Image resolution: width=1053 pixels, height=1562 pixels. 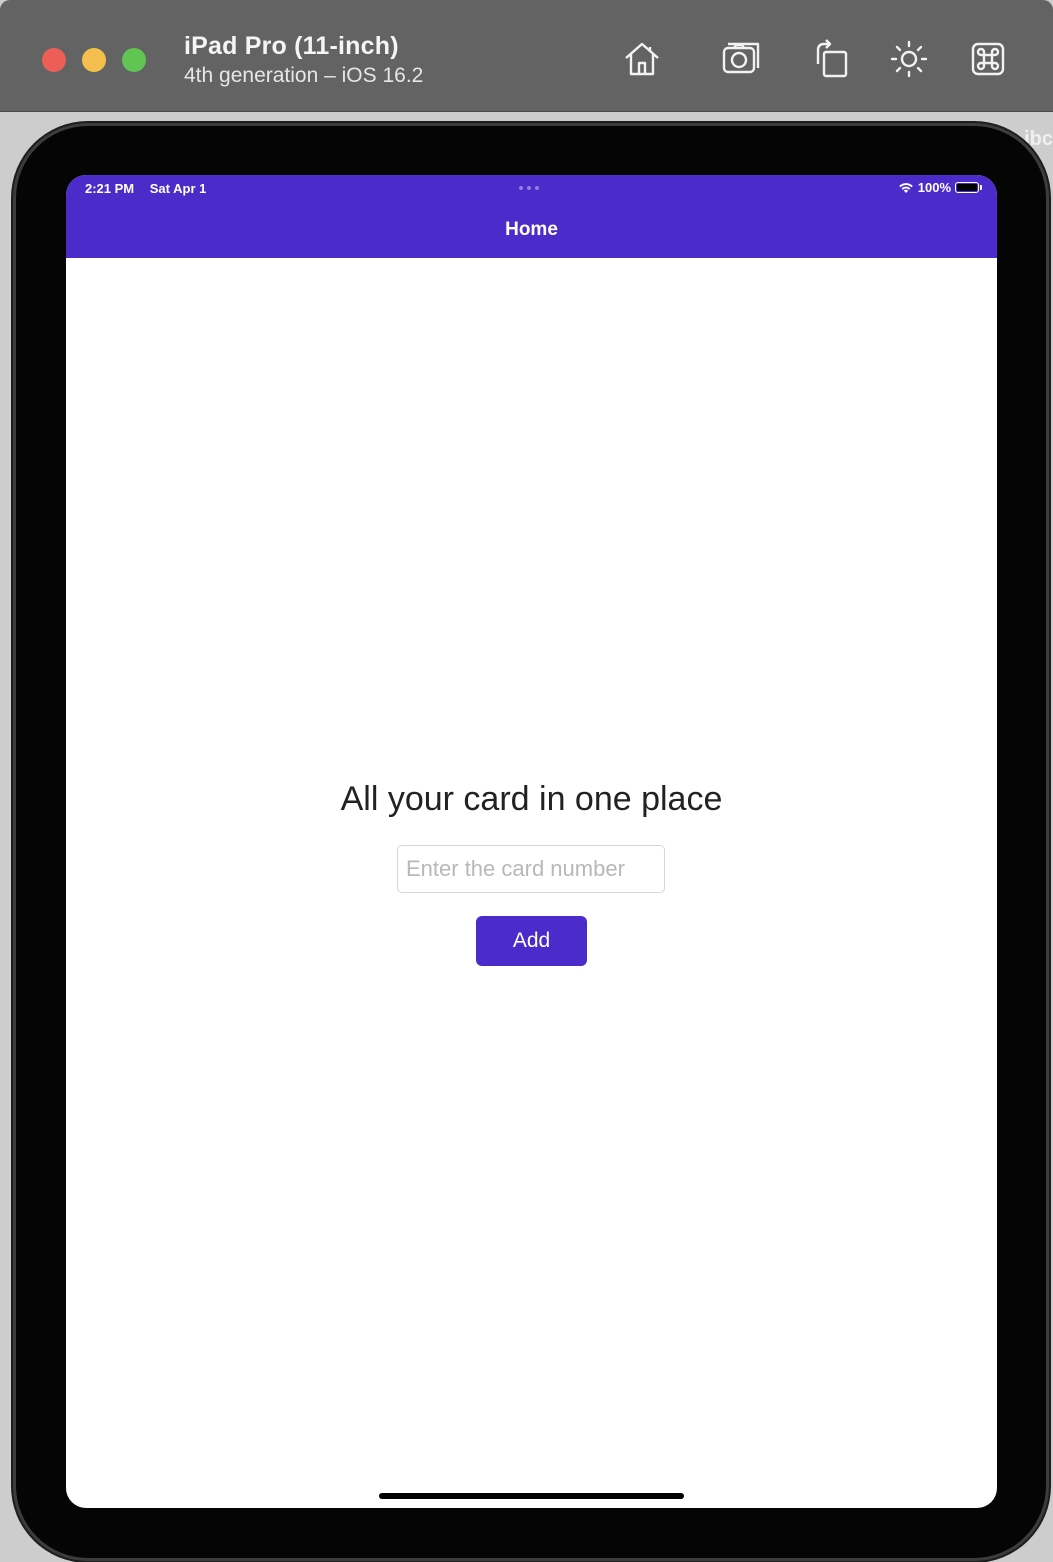 I want to click on page-title: Home, so click(x=531, y=229).